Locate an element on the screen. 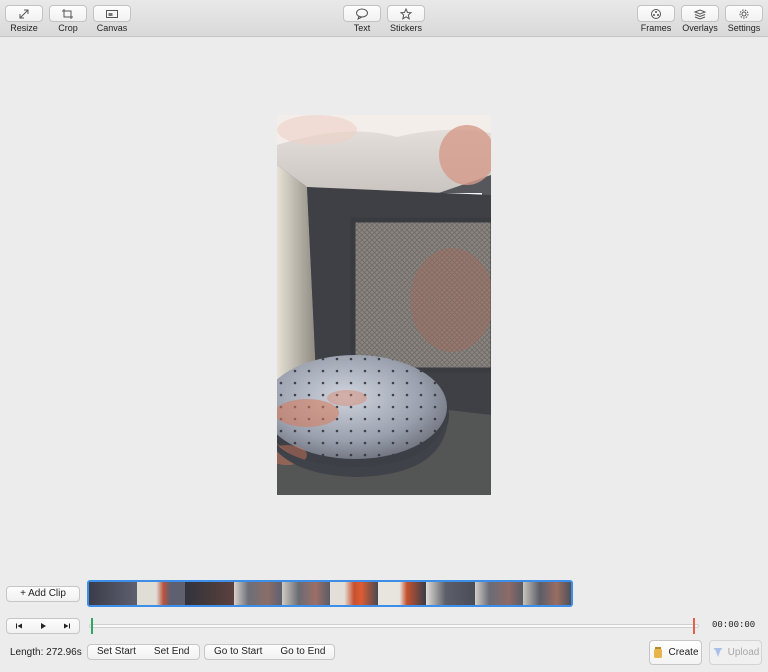  timeline-track is located at coordinates (394, 626).